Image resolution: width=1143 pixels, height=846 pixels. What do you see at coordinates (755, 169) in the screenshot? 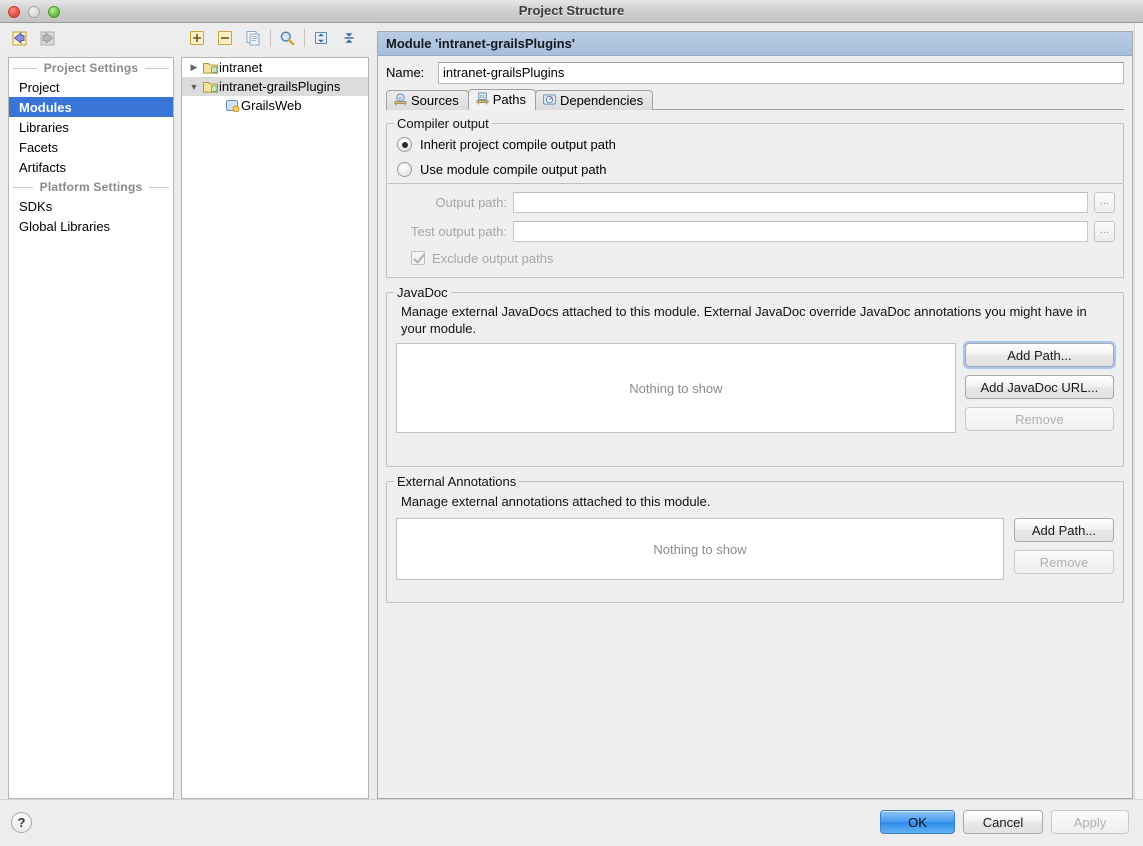
I see `module-output-radio-row: Use module compile output path` at bounding box center [755, 169].